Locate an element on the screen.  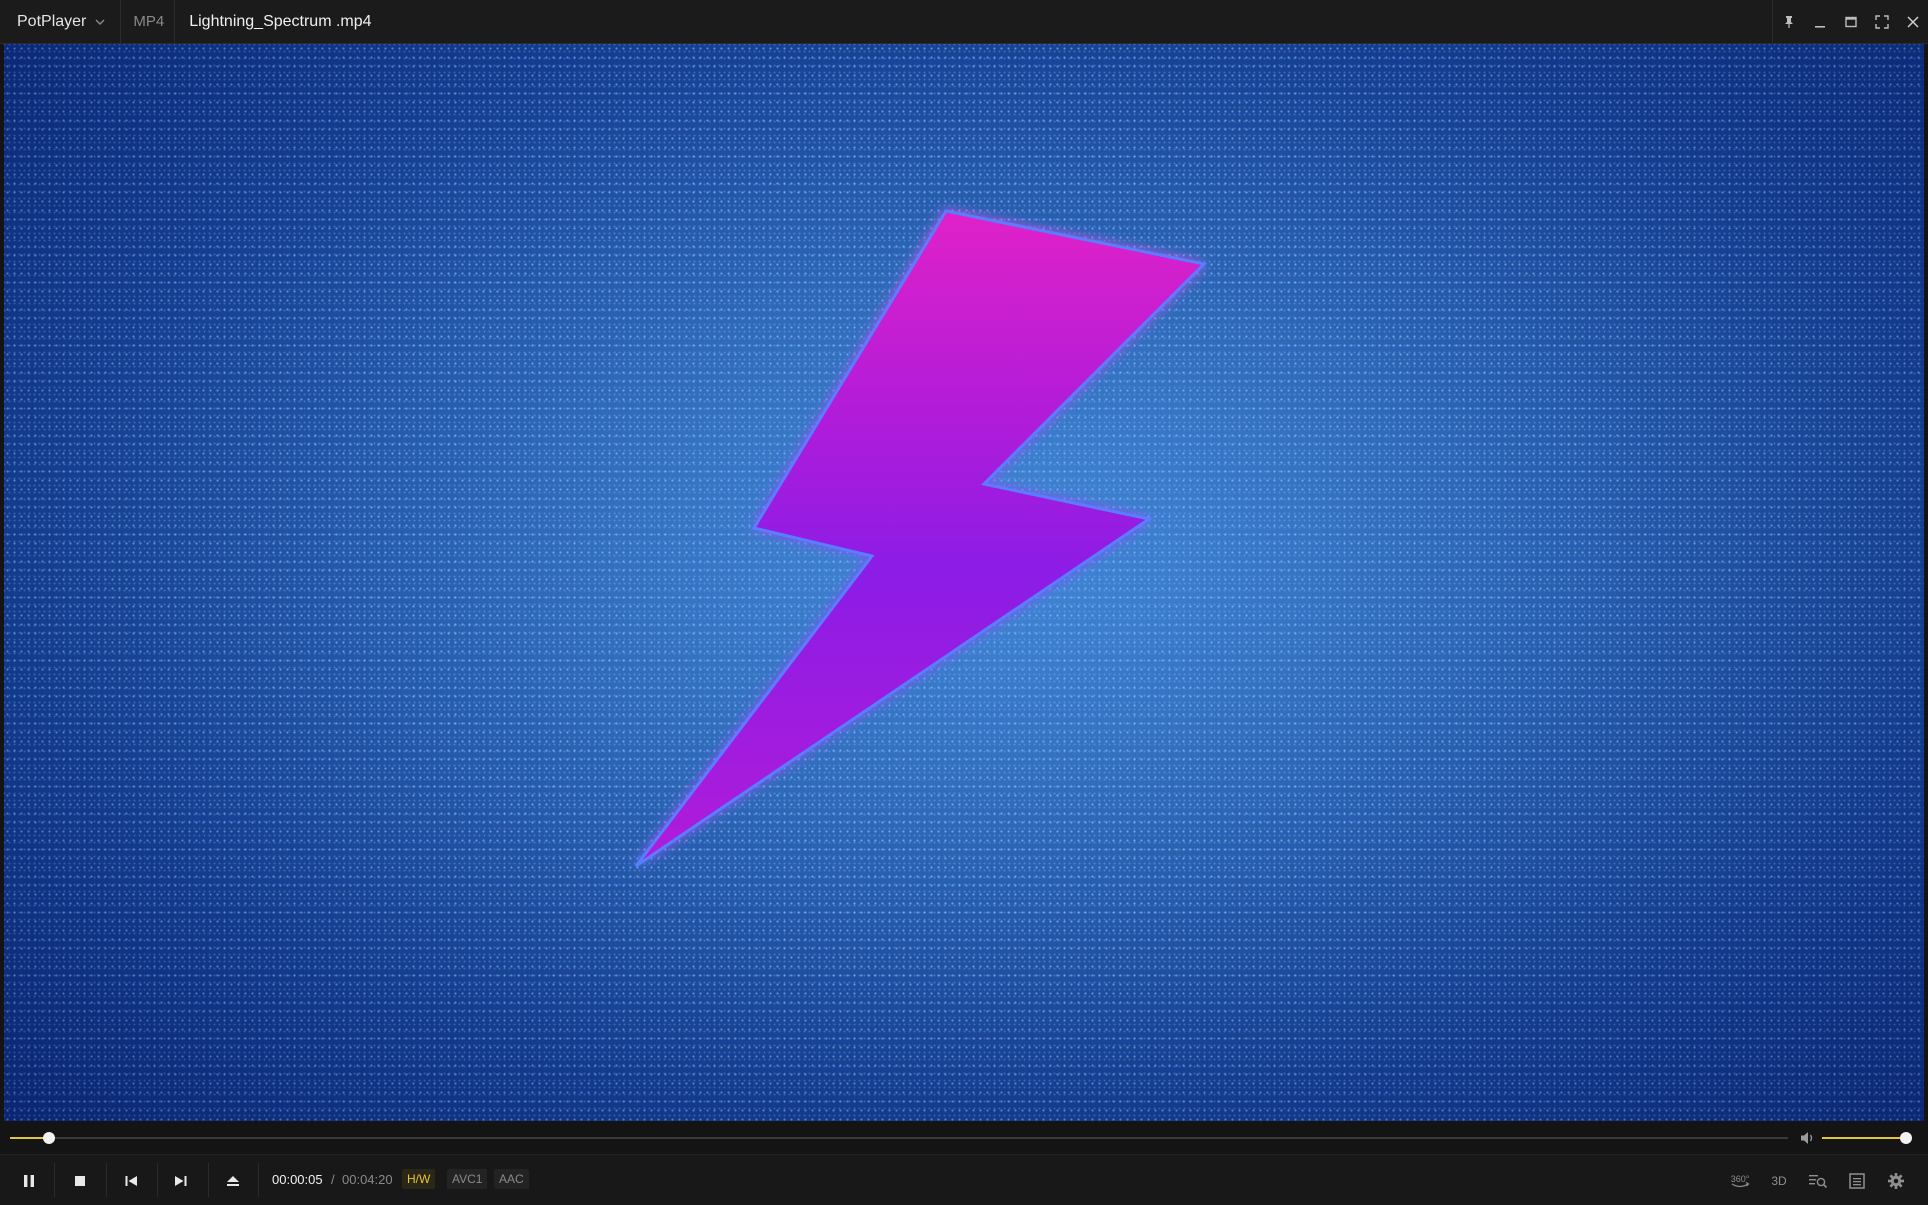
hw-decoding-badge: H/W is located at coordinates (419, 1179).